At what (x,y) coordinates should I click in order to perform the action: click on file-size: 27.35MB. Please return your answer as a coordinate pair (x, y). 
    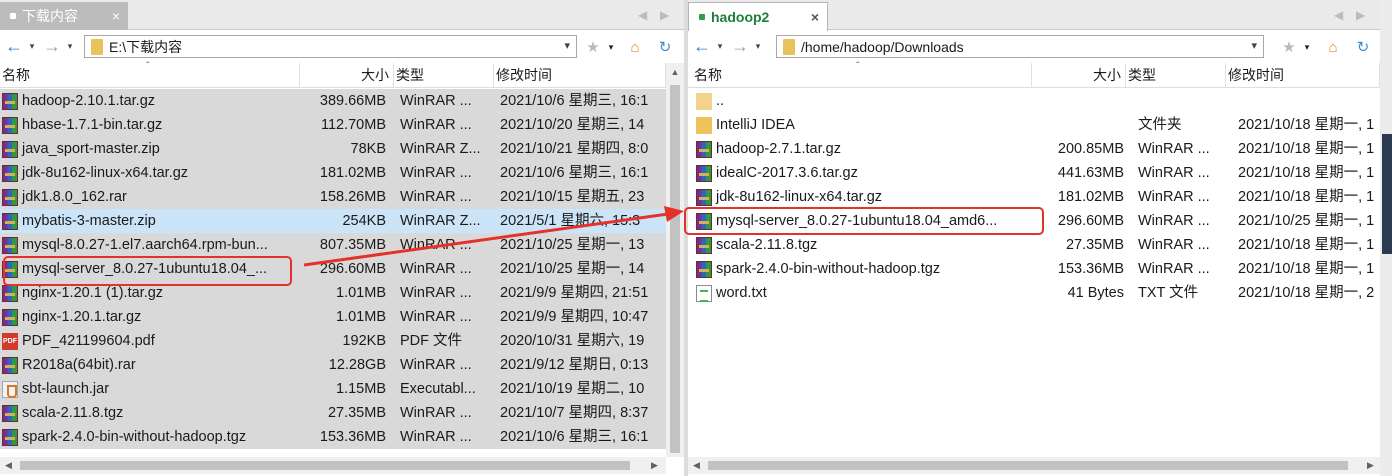
    Looking at the image, I should click on (1094, 245).